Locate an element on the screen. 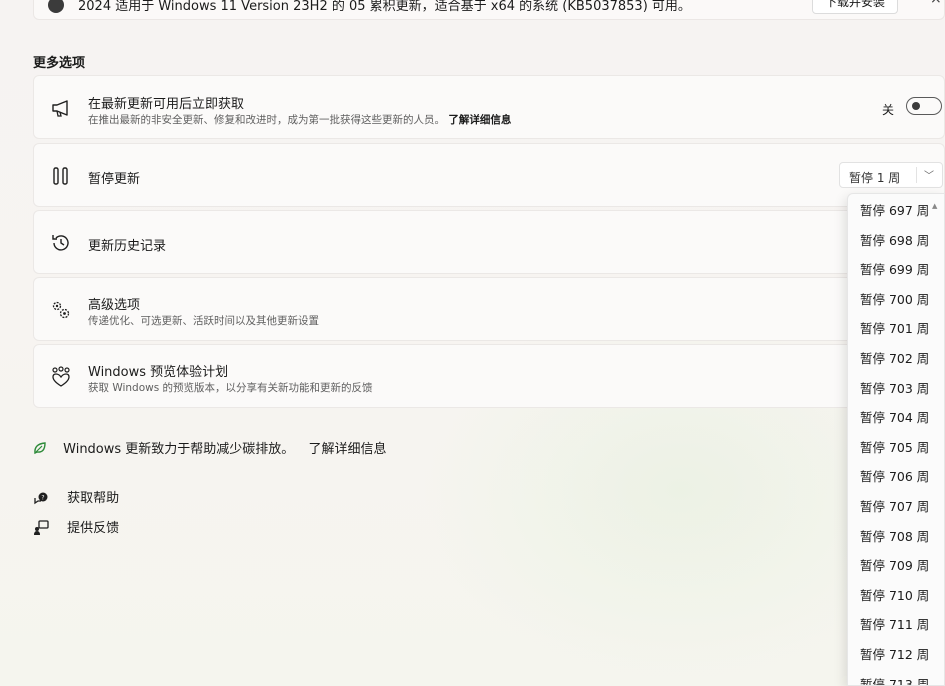 Image resolution: width=945 pixels, height=686 pixels. dropdown-option: 暂停 700 周 is located at coordinates (896, 299).